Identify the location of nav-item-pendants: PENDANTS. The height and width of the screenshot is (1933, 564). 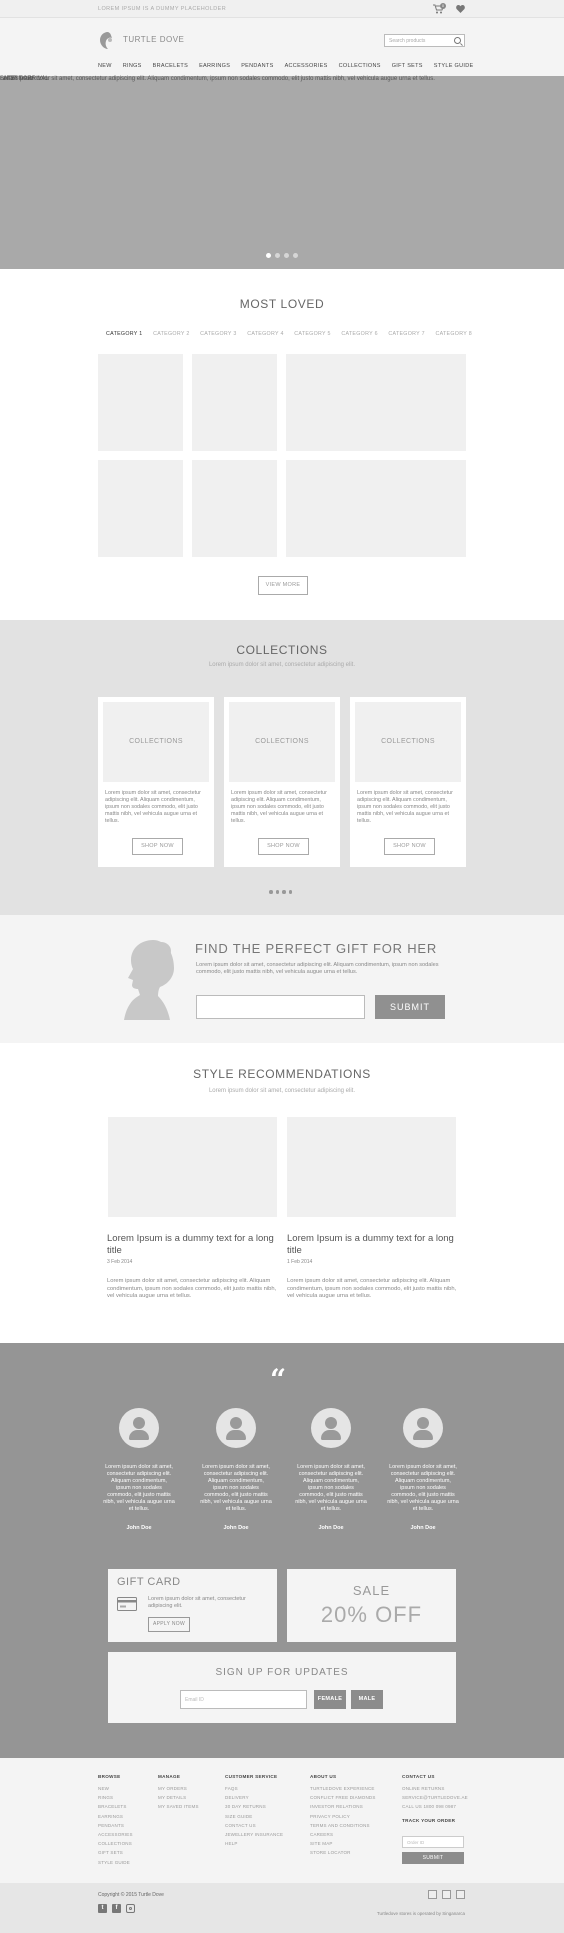
(257, 66).